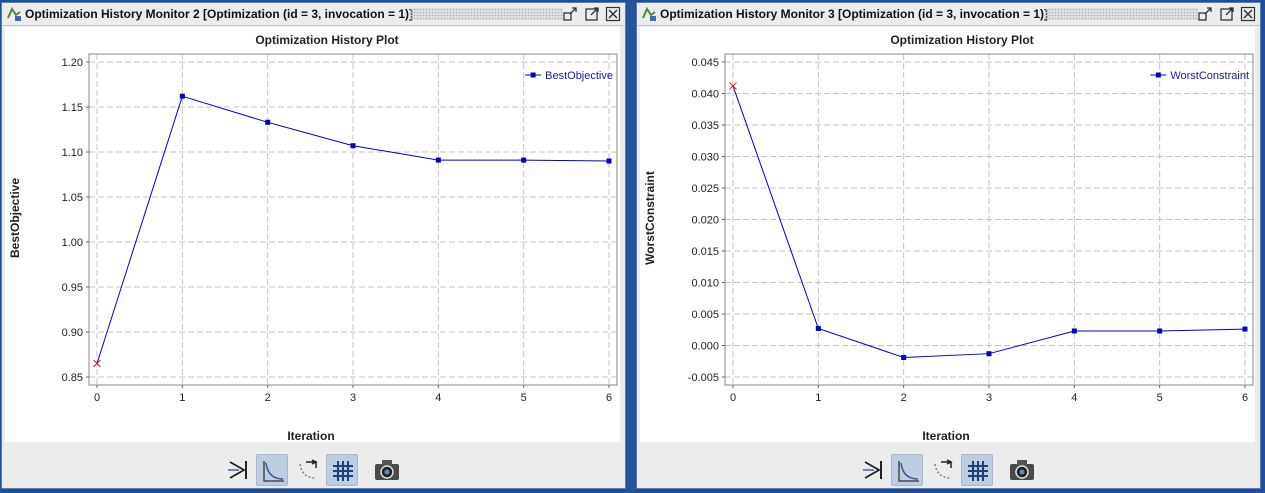 The width and height of the screenshot is (1265, 493). What do you see at coordinates (72, 288) in the screenshot?
I see `y-tick-label: 0.95` at bounding box center [72, 288].